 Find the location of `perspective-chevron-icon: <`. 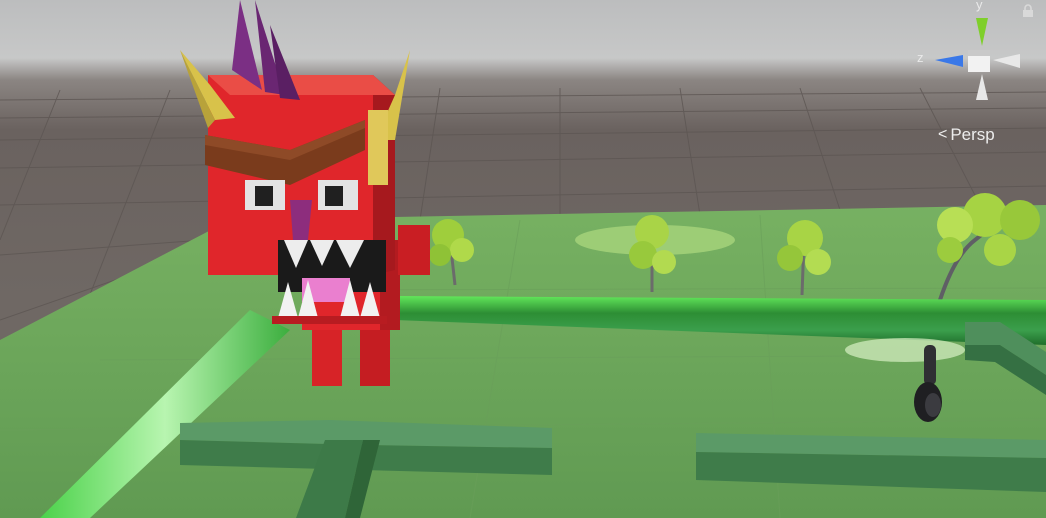

perspective-chevron-icon: < is located at coordinates (943, 134).